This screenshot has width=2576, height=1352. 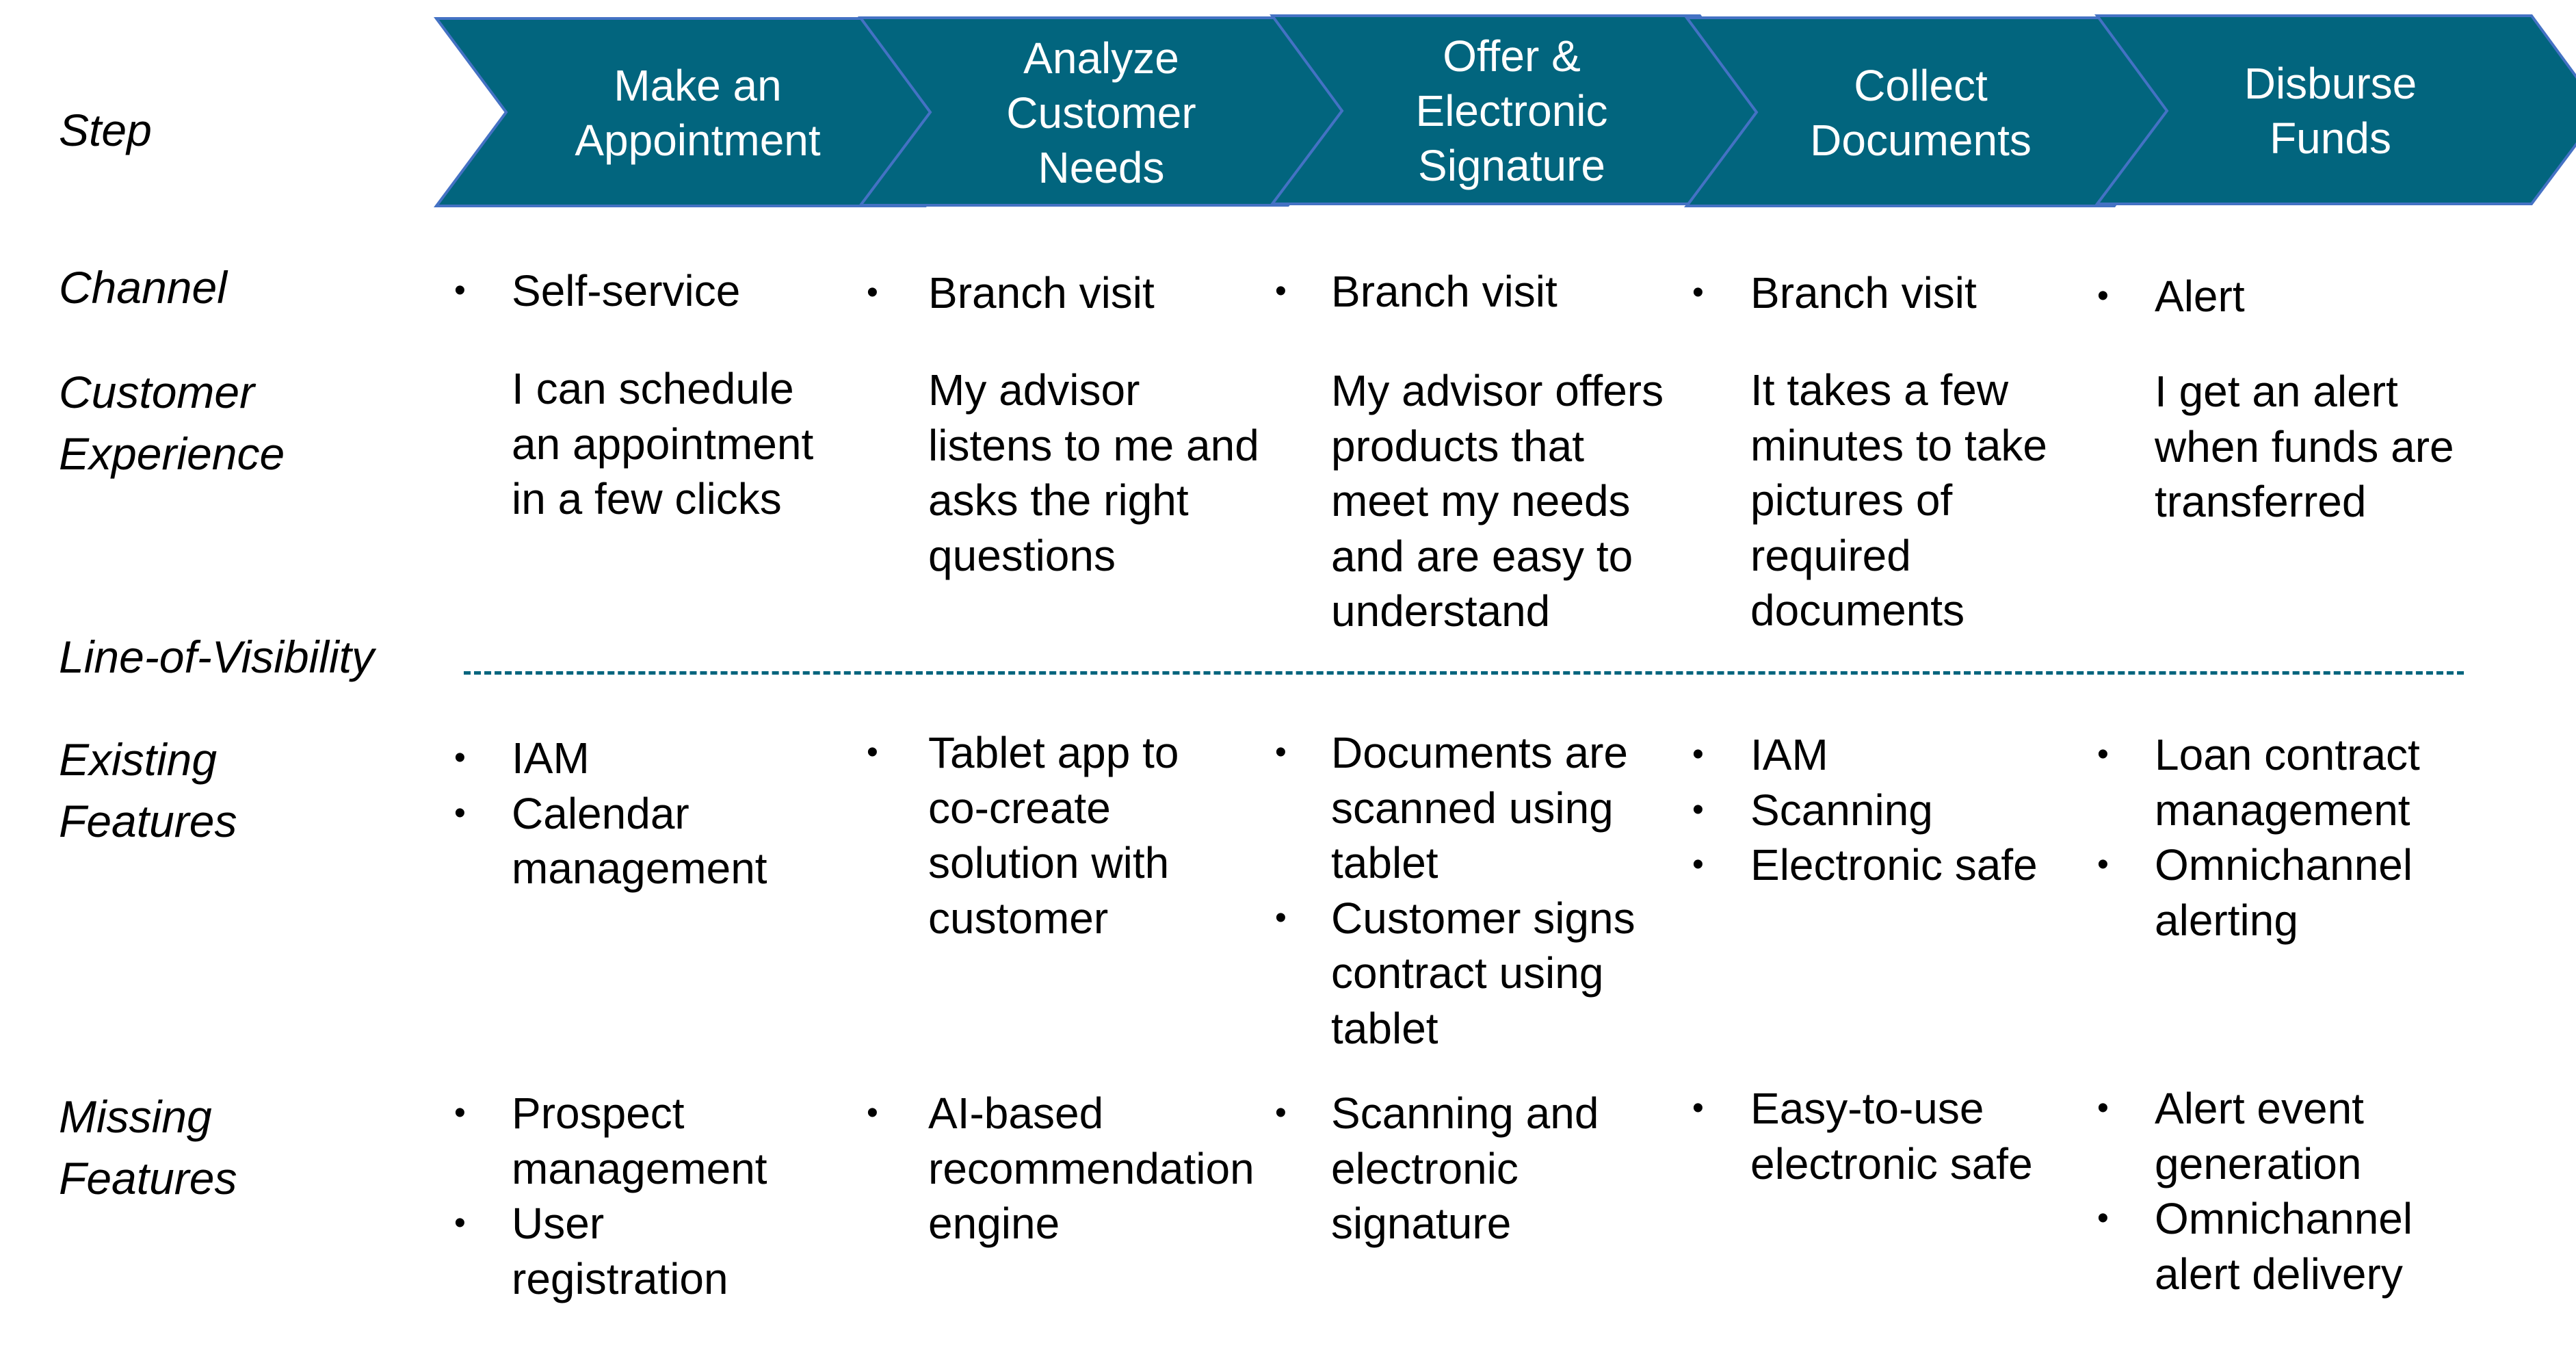 I want to click on list-item-text: Electronic safe, so click(x=1894, y=864).